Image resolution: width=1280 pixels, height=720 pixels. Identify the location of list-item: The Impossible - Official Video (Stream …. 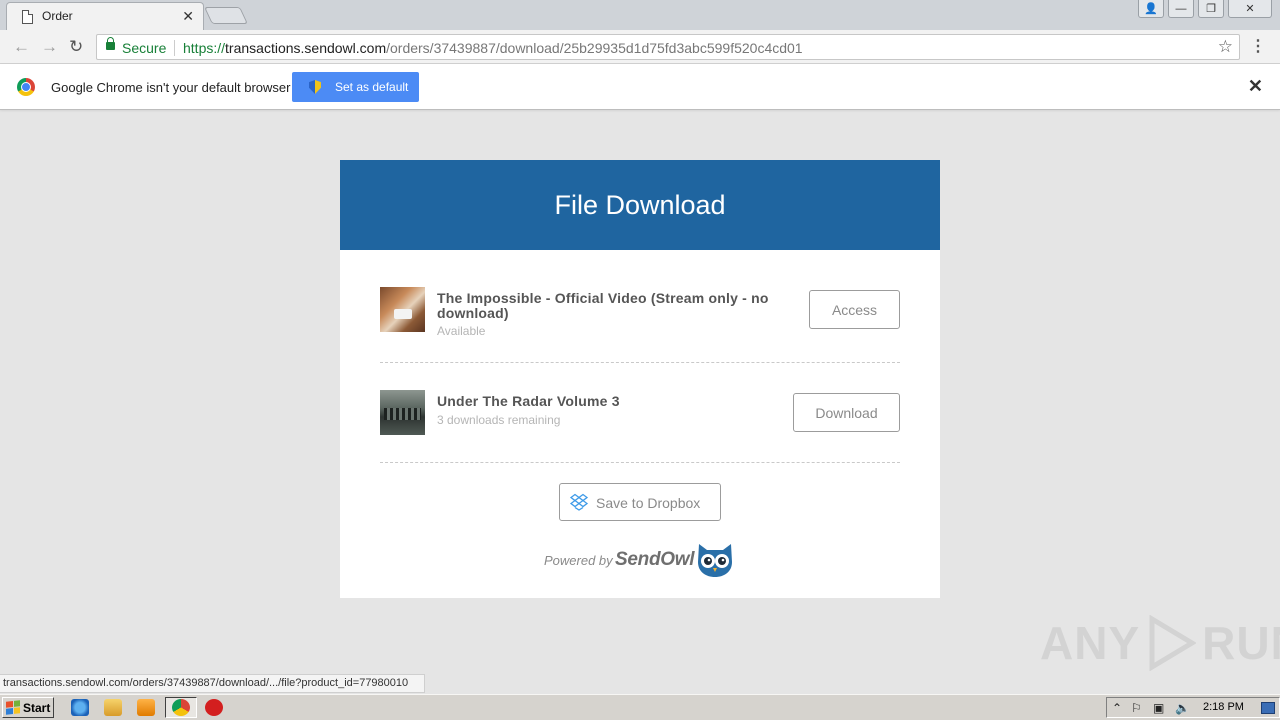
(640, 312).